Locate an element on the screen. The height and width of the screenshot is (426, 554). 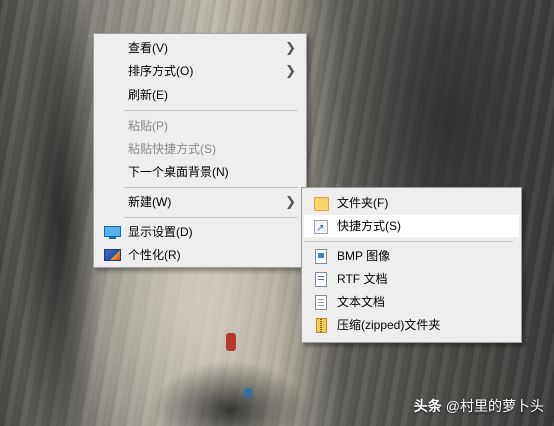
display-icon is located at coordinates (112, 232).